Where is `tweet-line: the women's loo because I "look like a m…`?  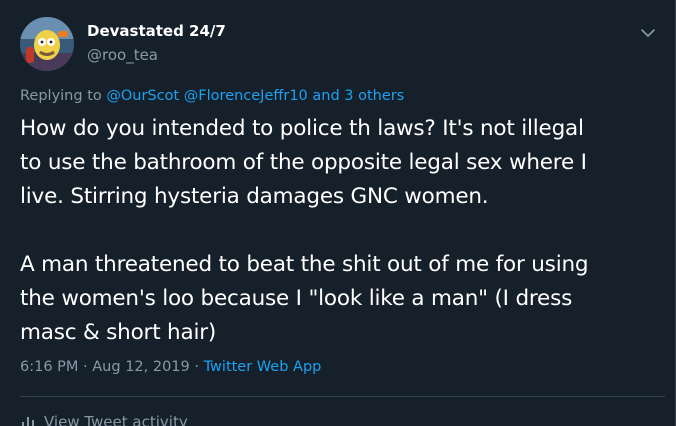 tweet-line: the women's loo because I "look like a m… is located at coordinates (296, 298).